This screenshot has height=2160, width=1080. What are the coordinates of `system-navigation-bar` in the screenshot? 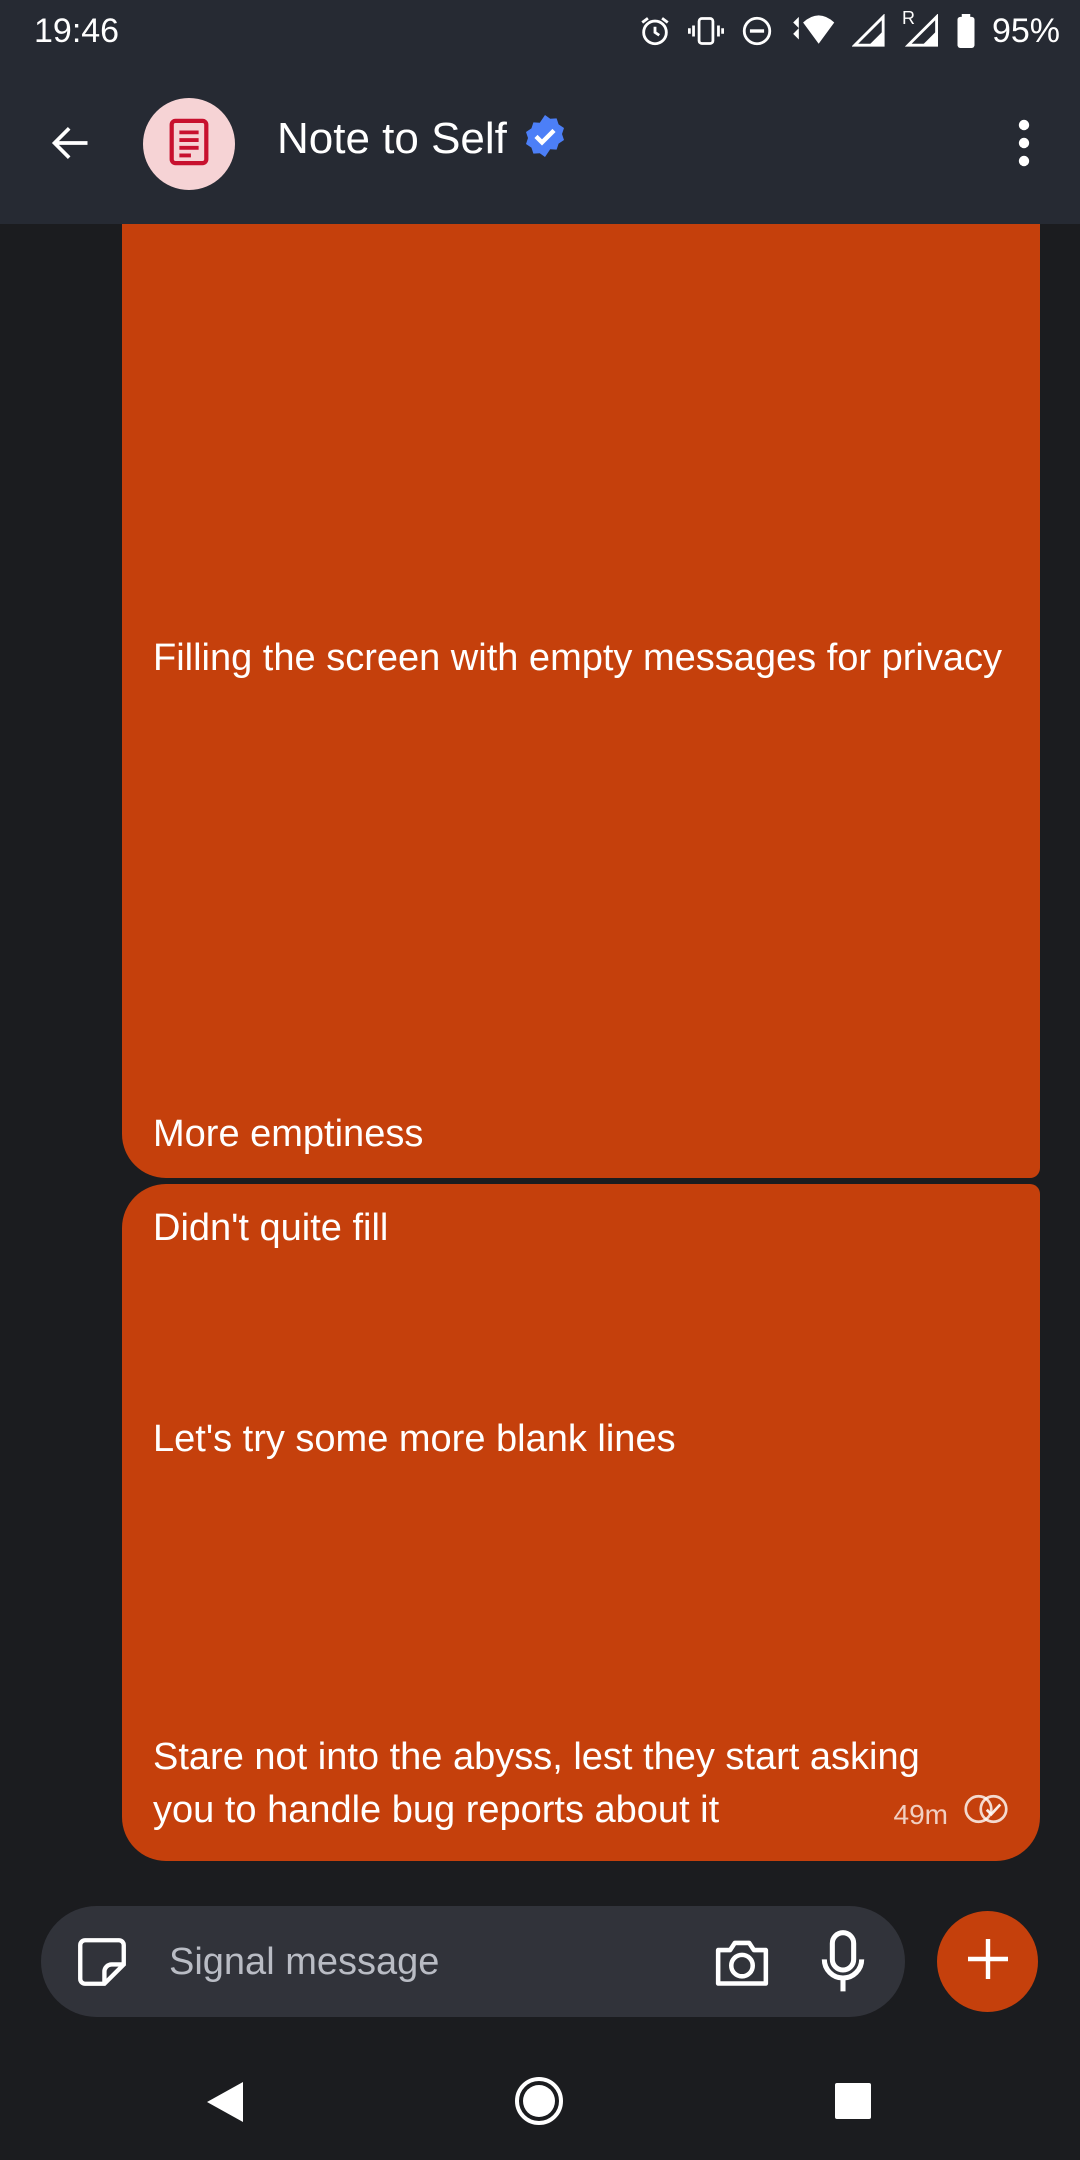 It's located at (540, 2100).